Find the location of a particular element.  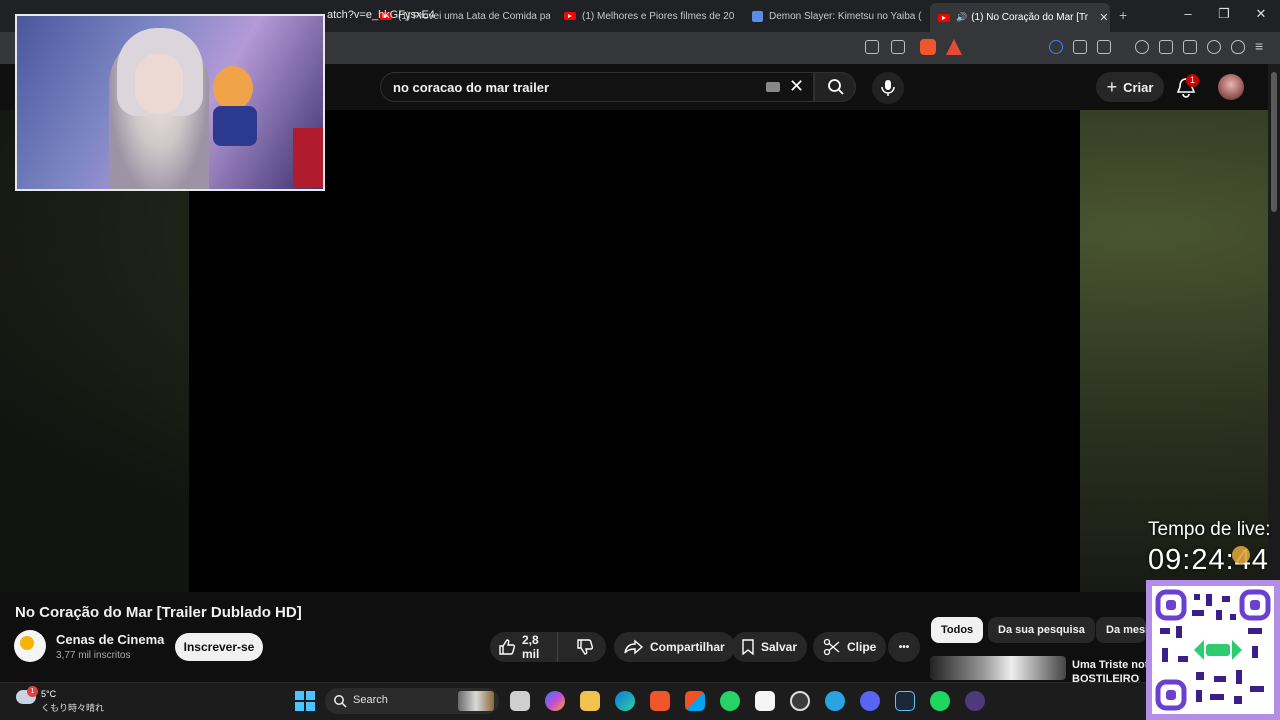

share-label: Compartilhar is located at coordinates (687, 647).